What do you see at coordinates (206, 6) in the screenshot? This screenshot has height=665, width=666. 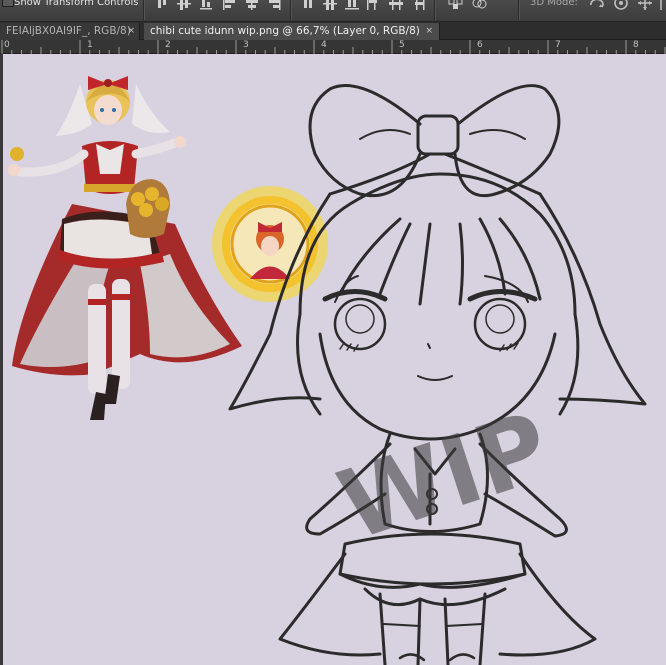 I see `align-bottom-edges-icon` at bounding box center [206, 6].